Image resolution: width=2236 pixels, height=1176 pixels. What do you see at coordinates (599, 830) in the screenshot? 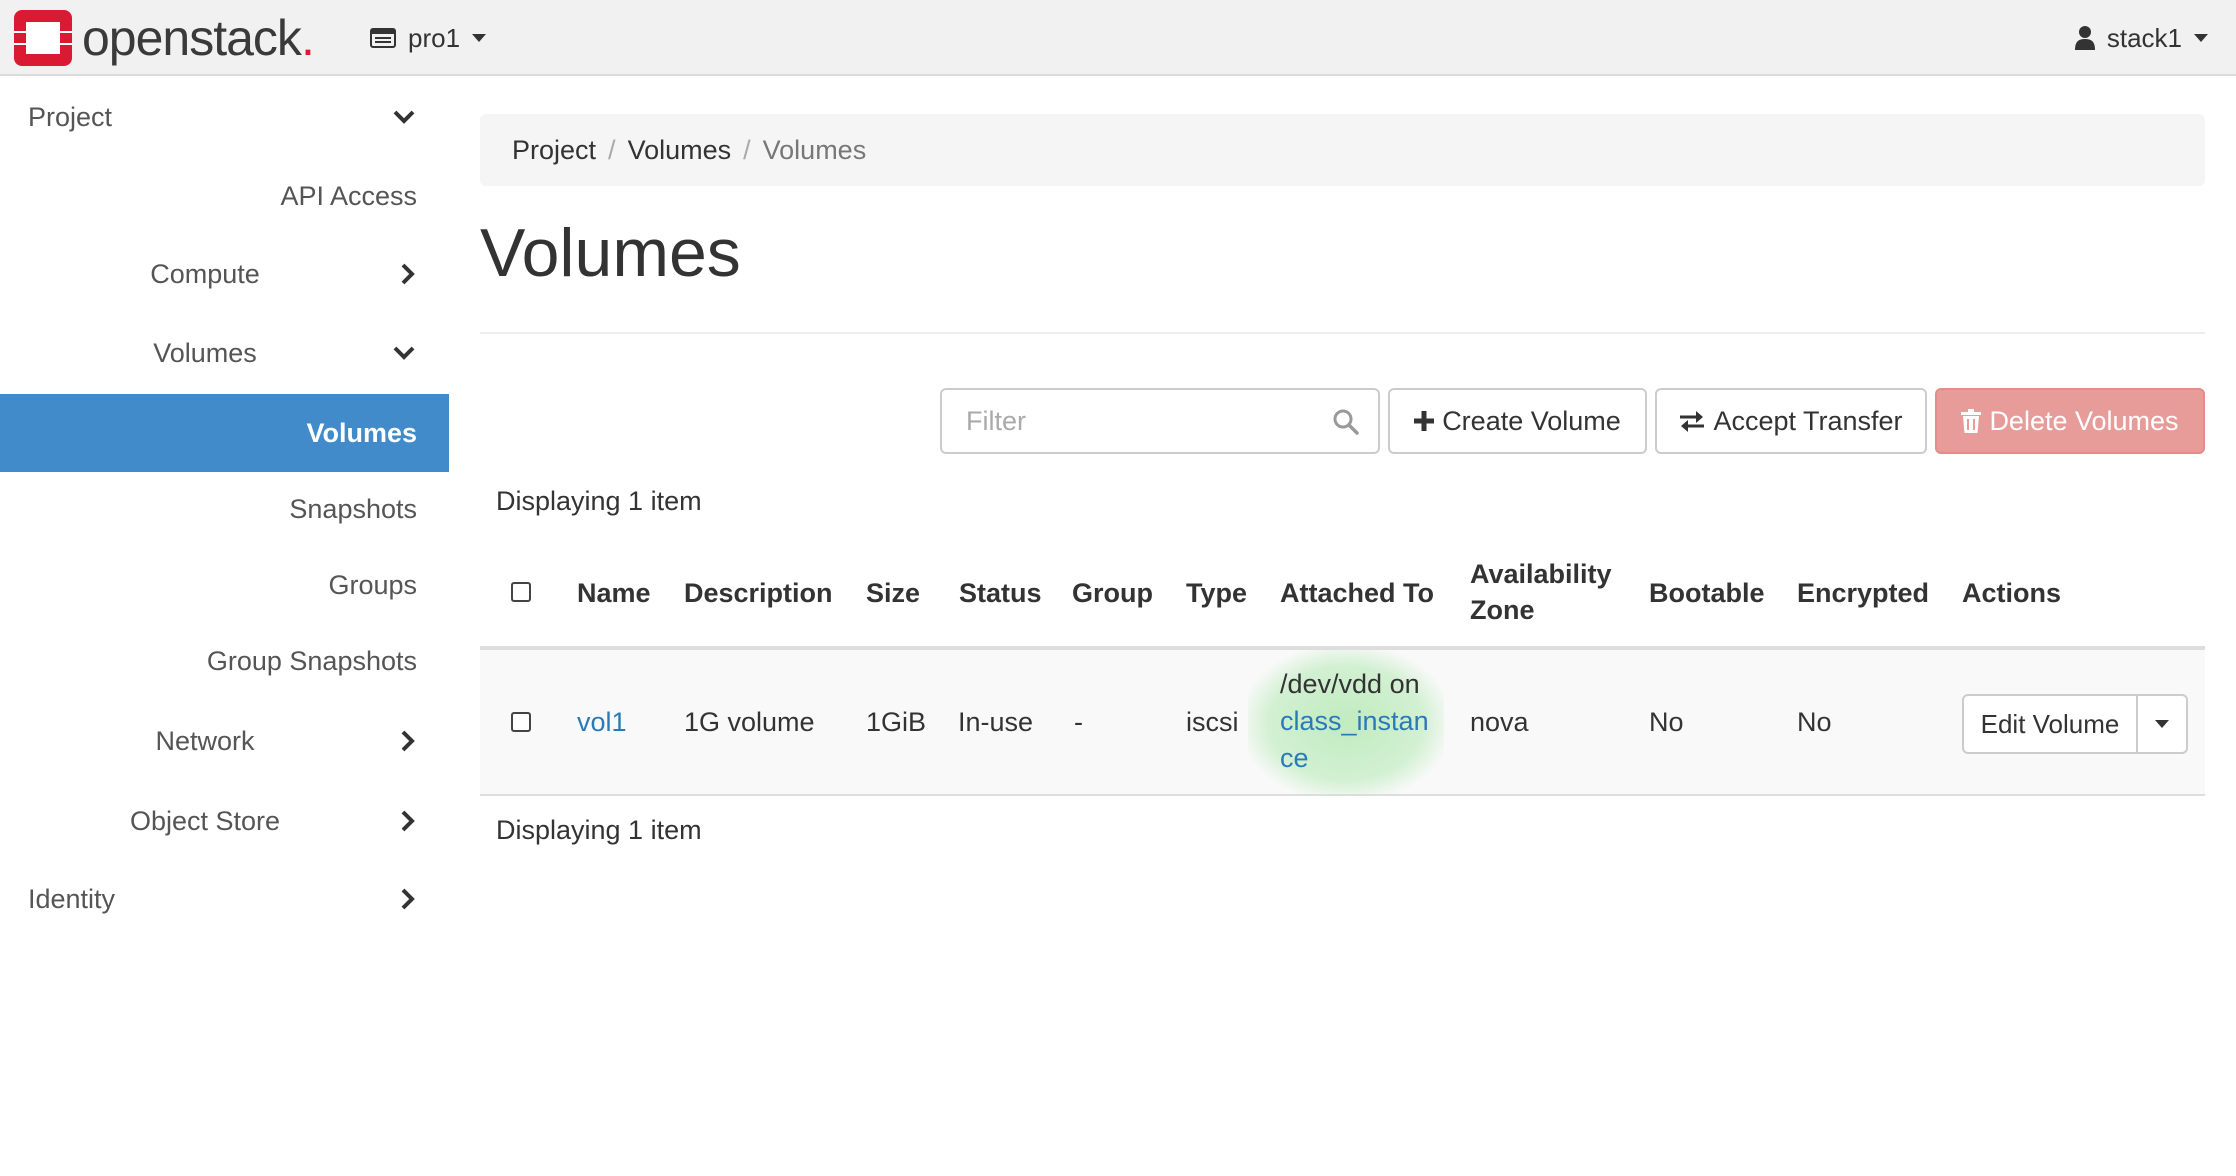
I see `item-count-bottom: Displaying 1 item` at bounding box center [599, 830].